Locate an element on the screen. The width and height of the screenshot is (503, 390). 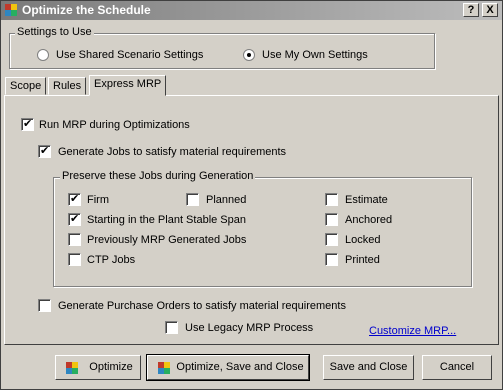
app-icon is located at coordinates (11, 10).